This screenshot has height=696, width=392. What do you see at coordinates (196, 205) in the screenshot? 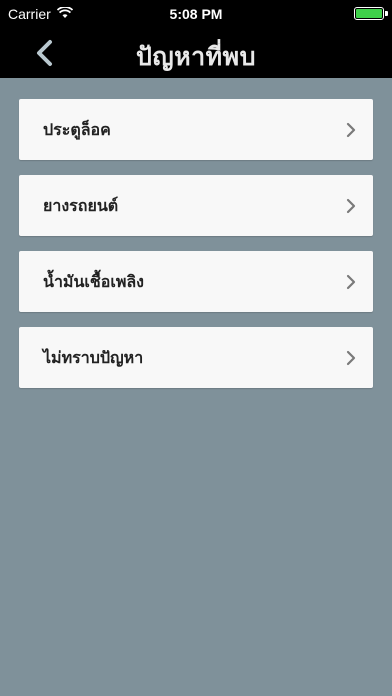
I see `list-item-tire: ยางรถยนต์` at bounding box center [196, 205].